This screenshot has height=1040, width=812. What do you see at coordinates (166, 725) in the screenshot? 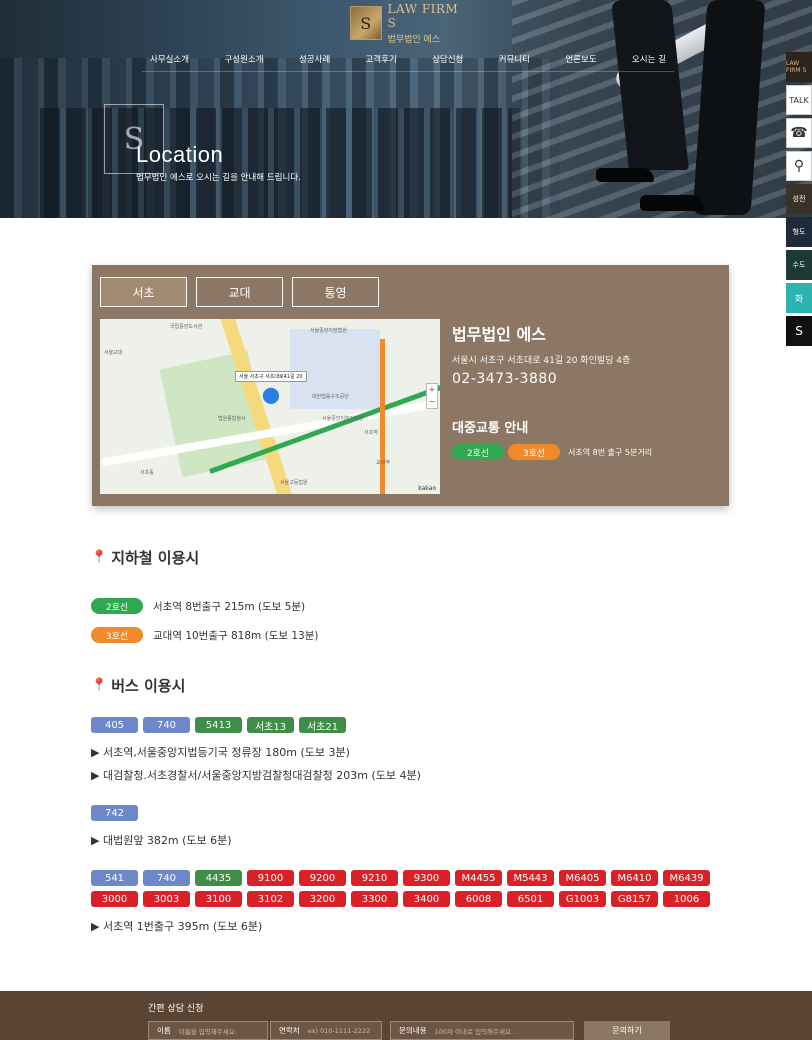
I see `bus-badge: 740` at bounding box center [166, 725].